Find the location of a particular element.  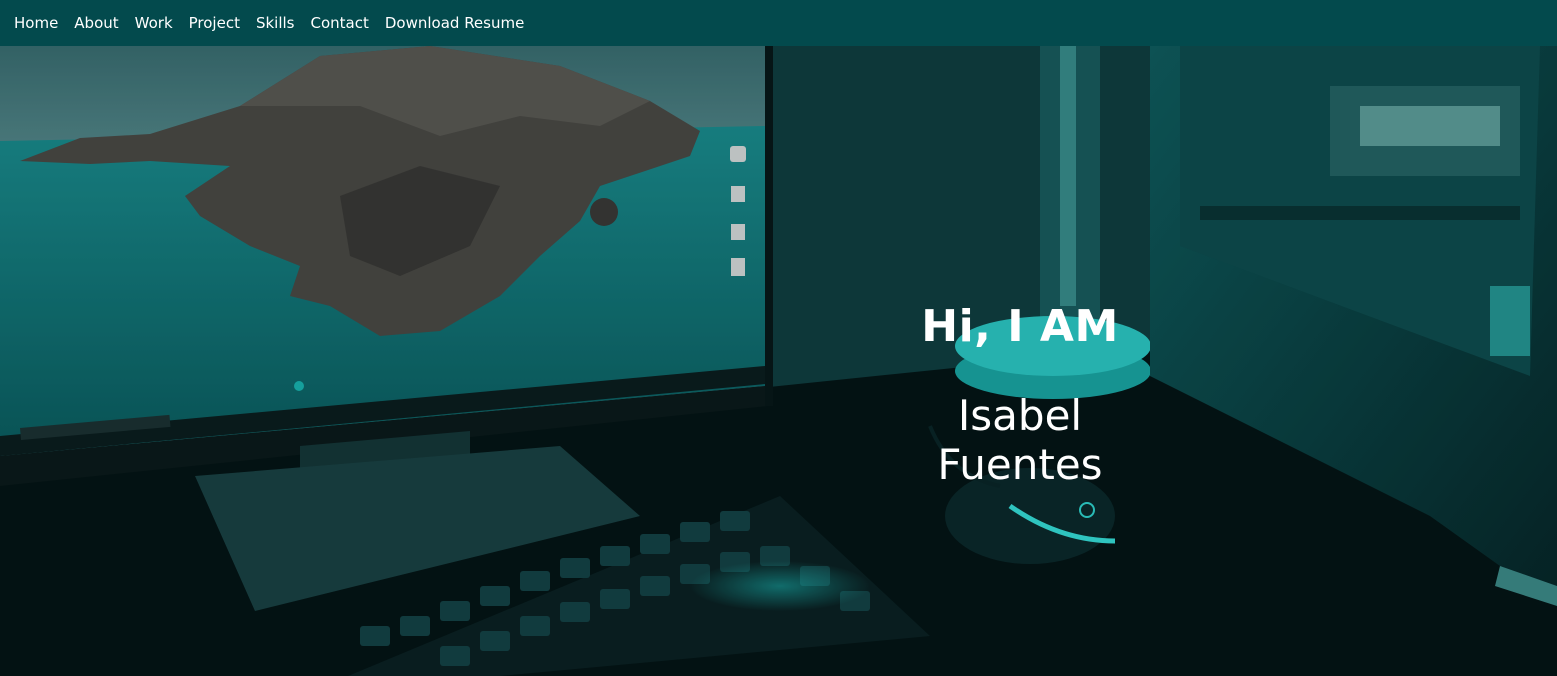

hero-name: Isabel Fuentes is located at coordinates (1020, 440).